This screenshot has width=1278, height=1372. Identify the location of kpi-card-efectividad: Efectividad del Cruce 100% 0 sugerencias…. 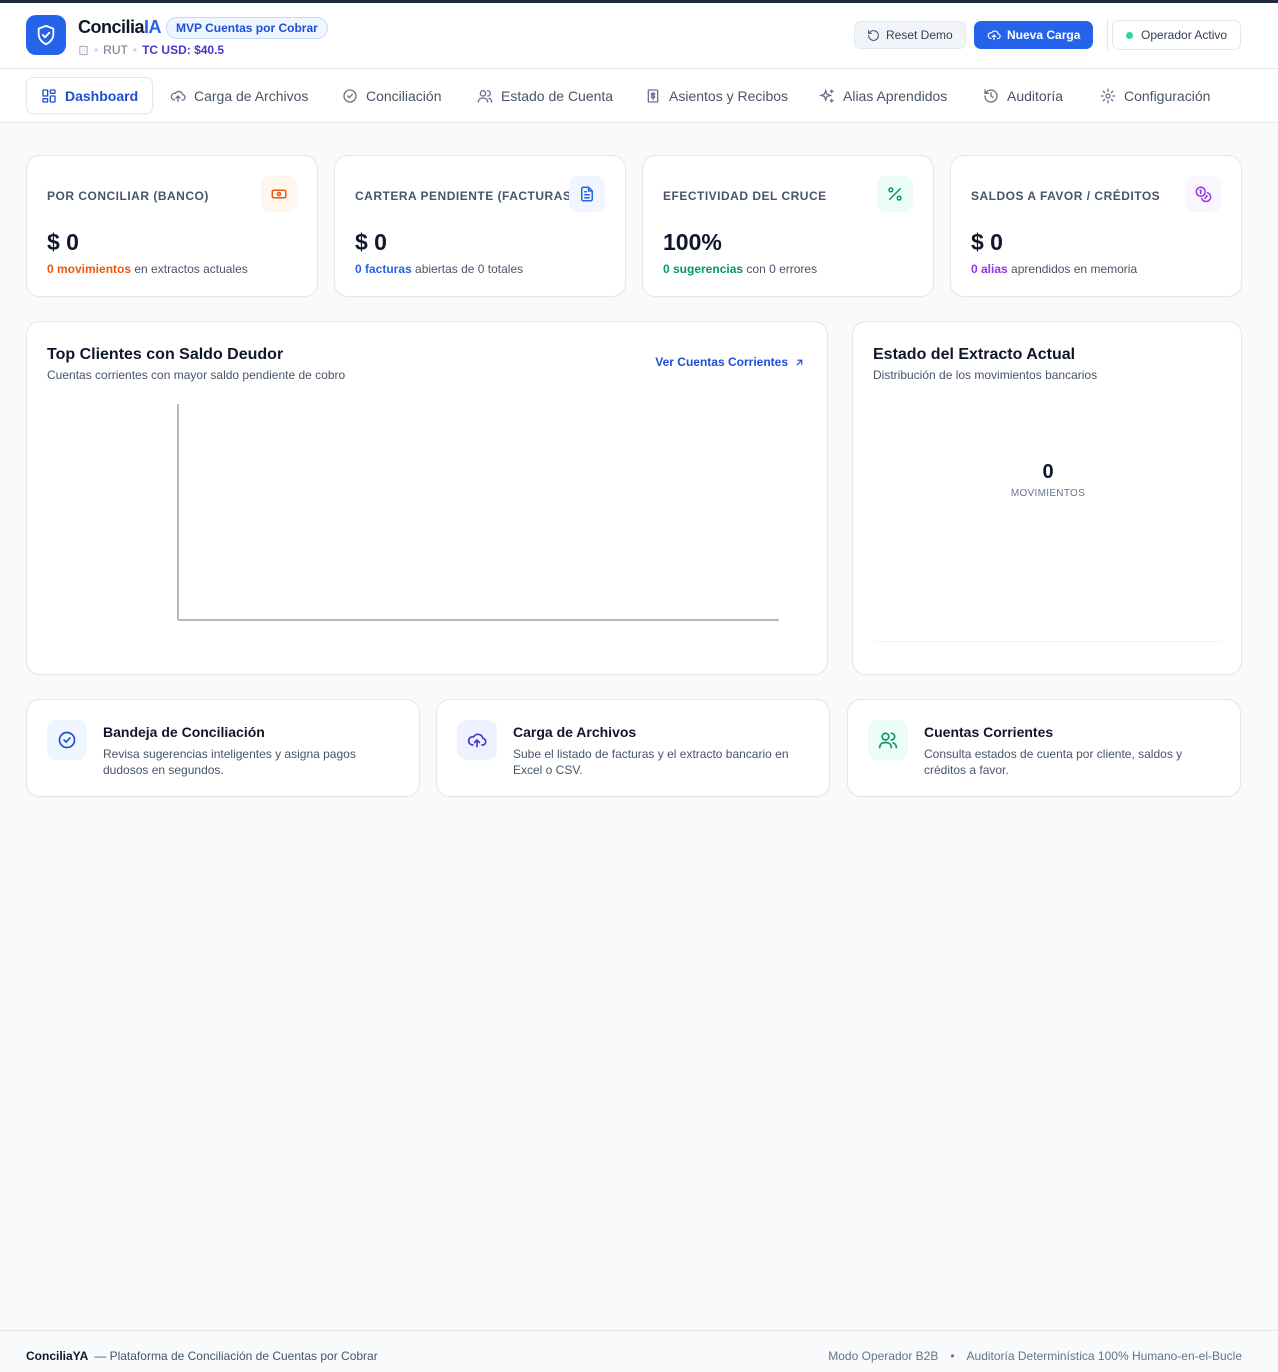
(788, 226).